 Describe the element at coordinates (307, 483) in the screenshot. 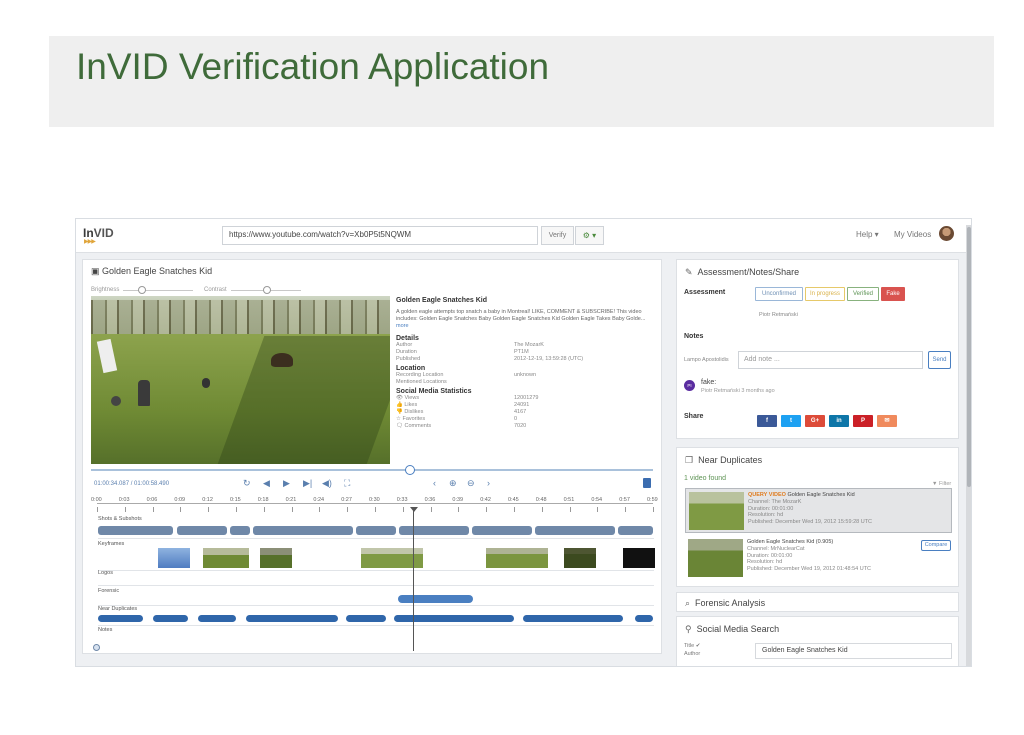

I see `step-forward-icon: ▶|` at that location.